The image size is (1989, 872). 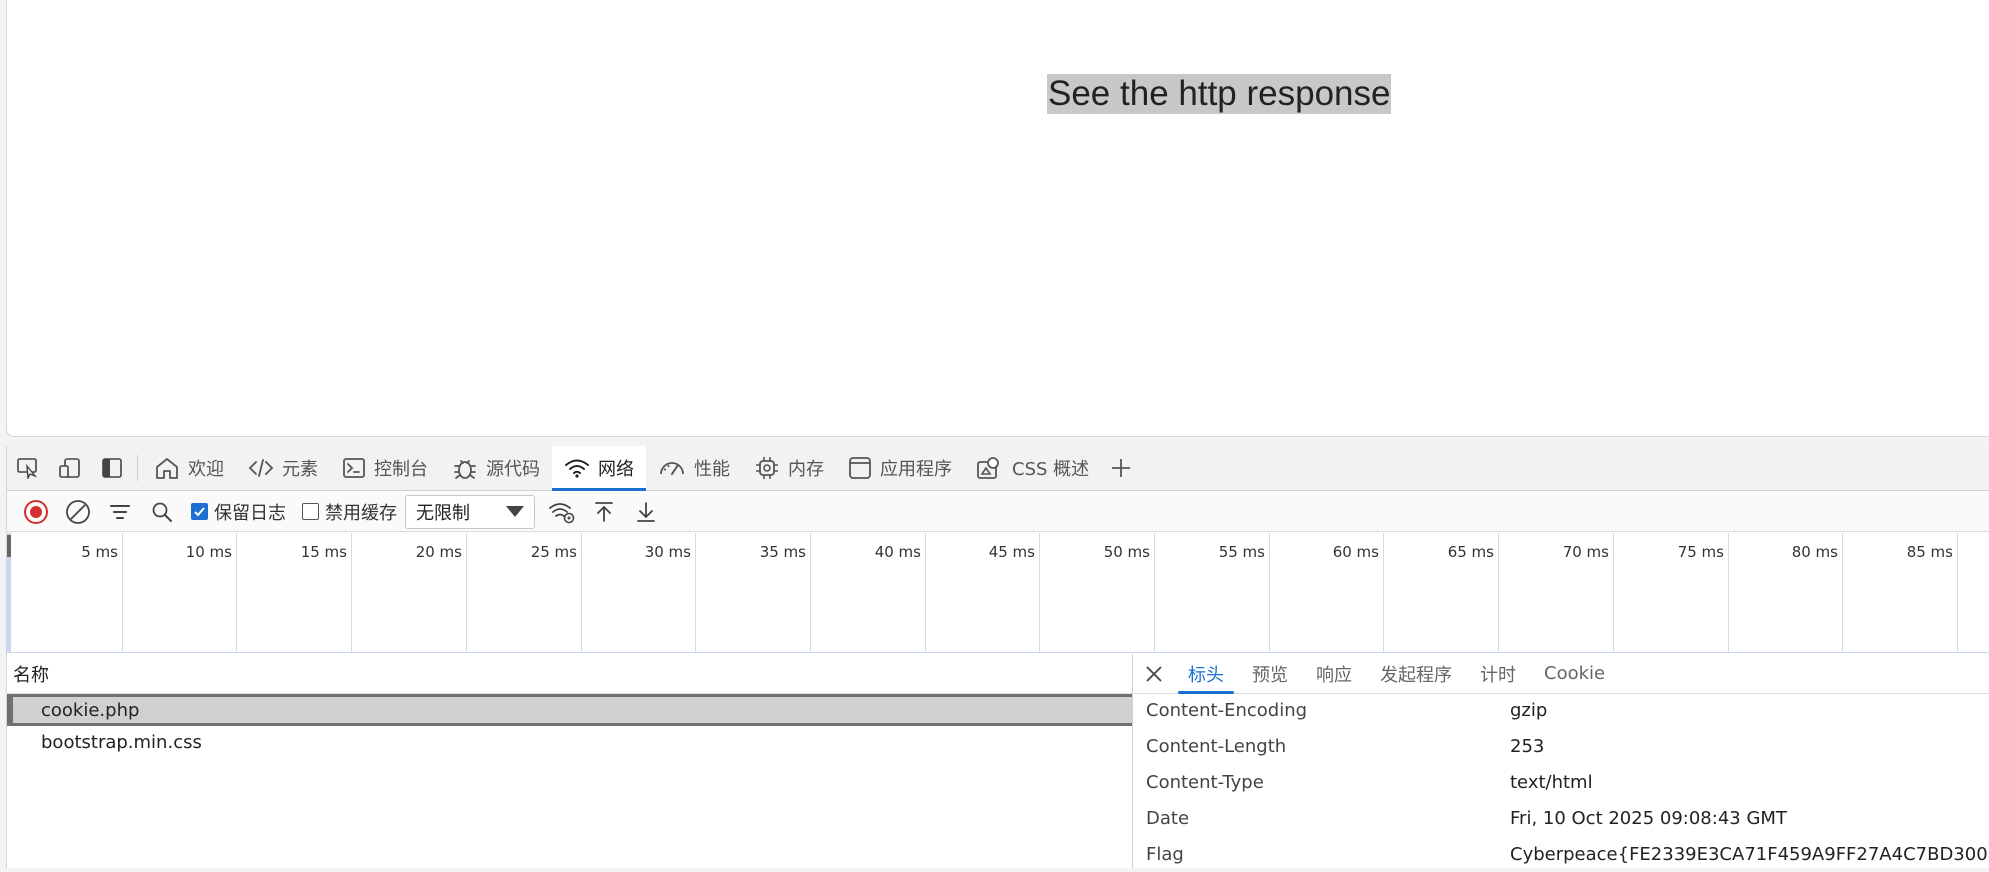 What do you see at coordinates (137, 468) in the screenshot?
I see `toolbar-divider` at bounding box center [137, 468].